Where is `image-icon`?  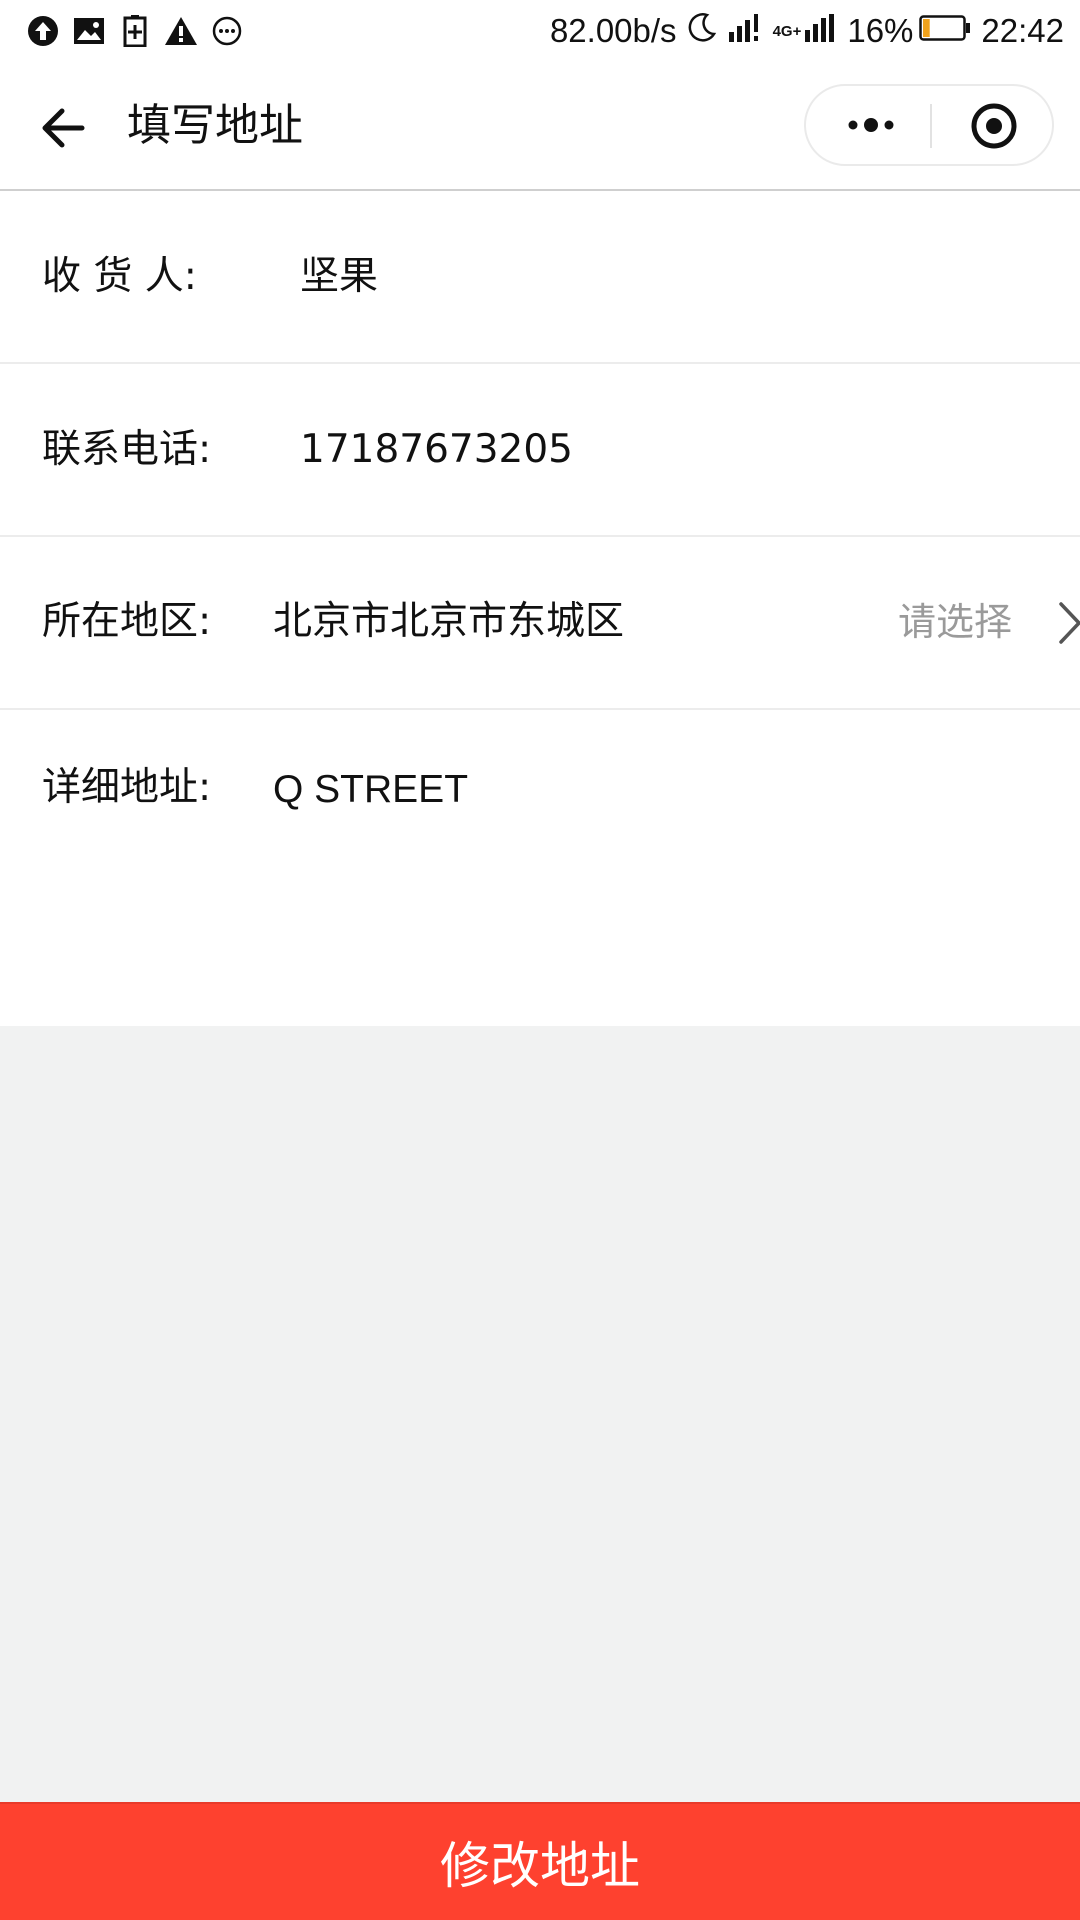
image-icon is located at coordinates (89, 31).